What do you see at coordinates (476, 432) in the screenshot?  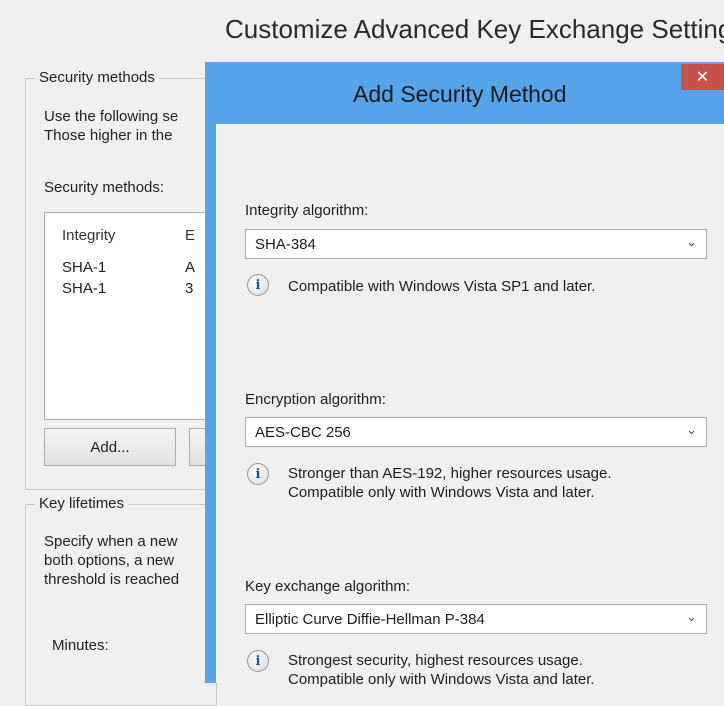 I see `encryption-algorithm-dropdown: AES-CBC 256 ⌄` at bounding box center [476, 432].